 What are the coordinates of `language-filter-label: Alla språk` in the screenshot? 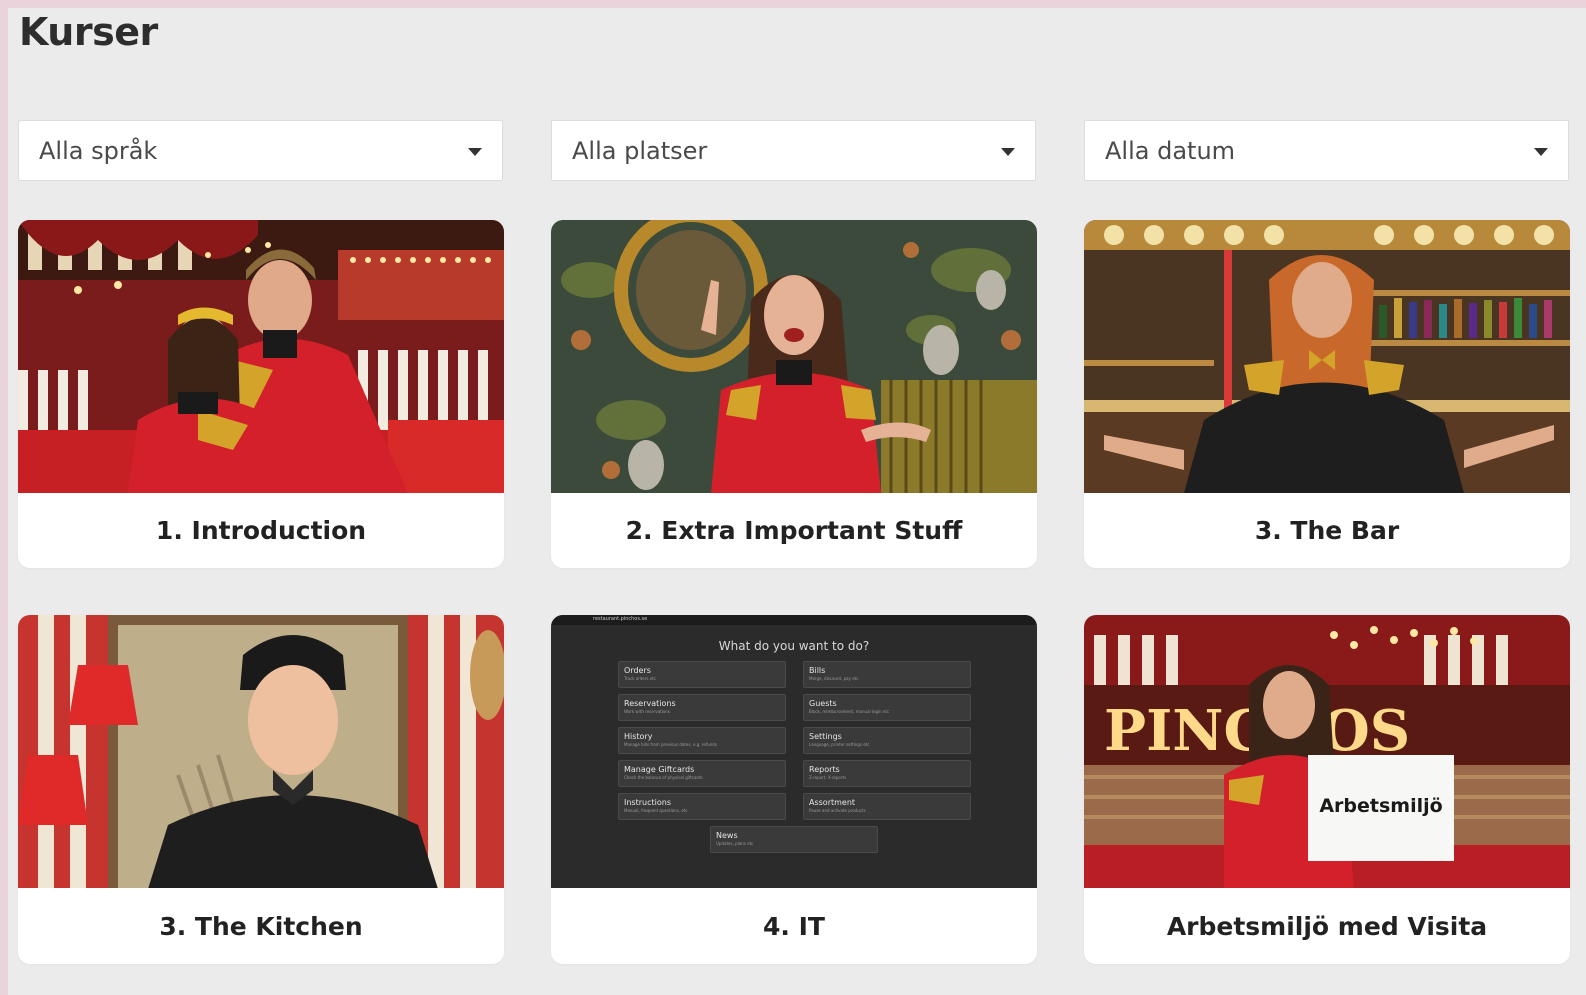 It's located at (98, 150).